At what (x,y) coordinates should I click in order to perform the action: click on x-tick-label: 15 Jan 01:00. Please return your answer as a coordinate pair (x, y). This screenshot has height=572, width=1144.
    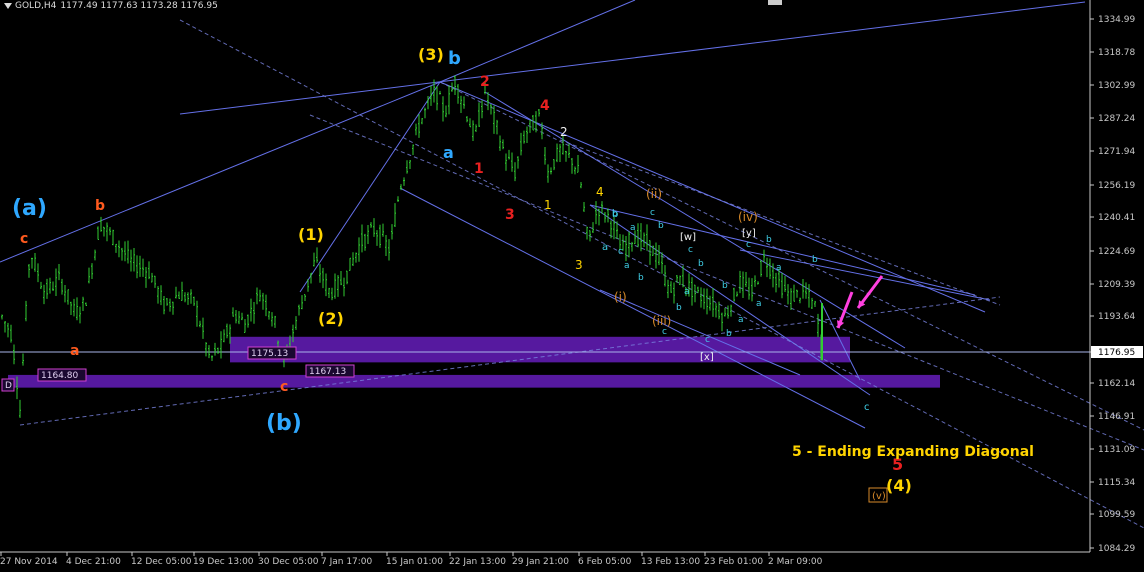
    Looking at the image, I should click on (414, 562).